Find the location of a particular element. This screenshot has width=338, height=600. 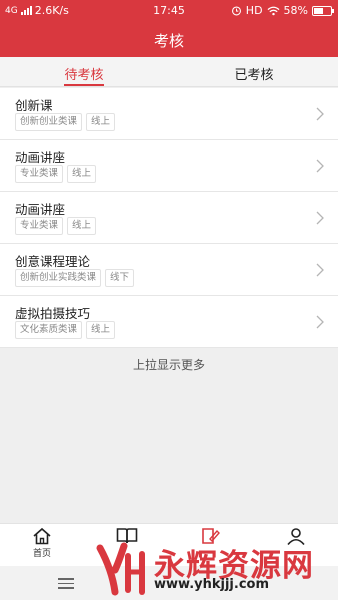

watermark-url: www.yhkjjj.com is located at coordinates (212, 584).